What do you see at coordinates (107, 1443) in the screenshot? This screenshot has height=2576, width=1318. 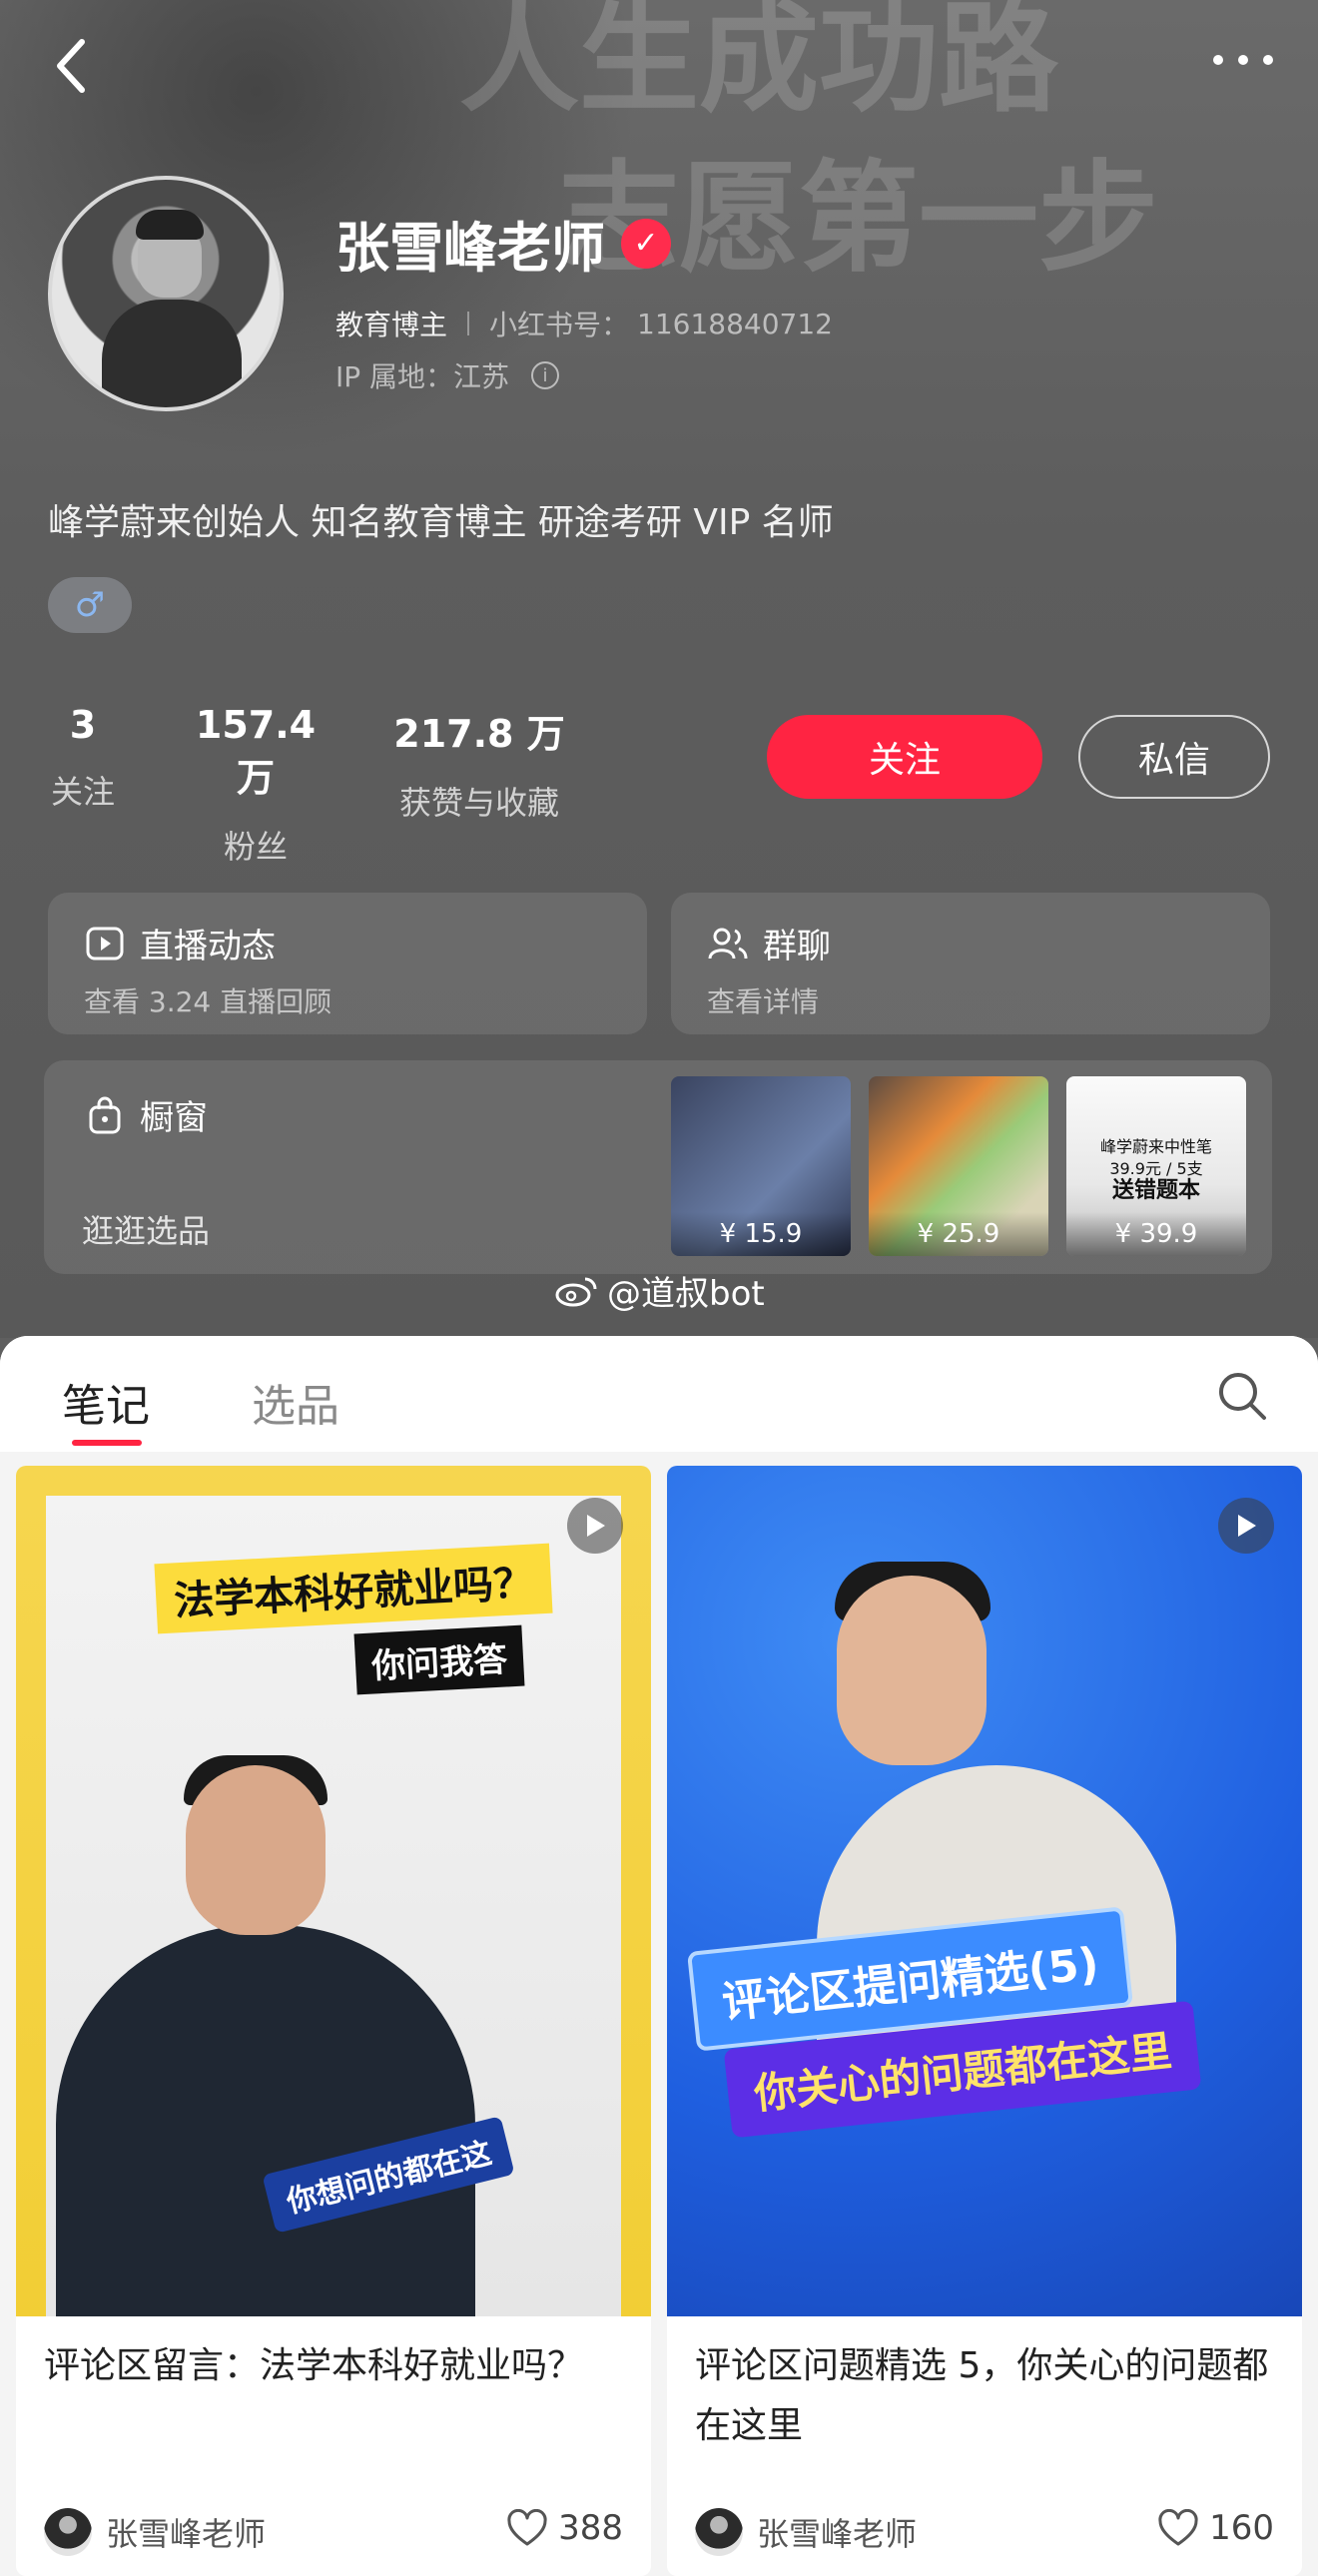 I see `tab-indicator` at bounding box center [107, 1443].